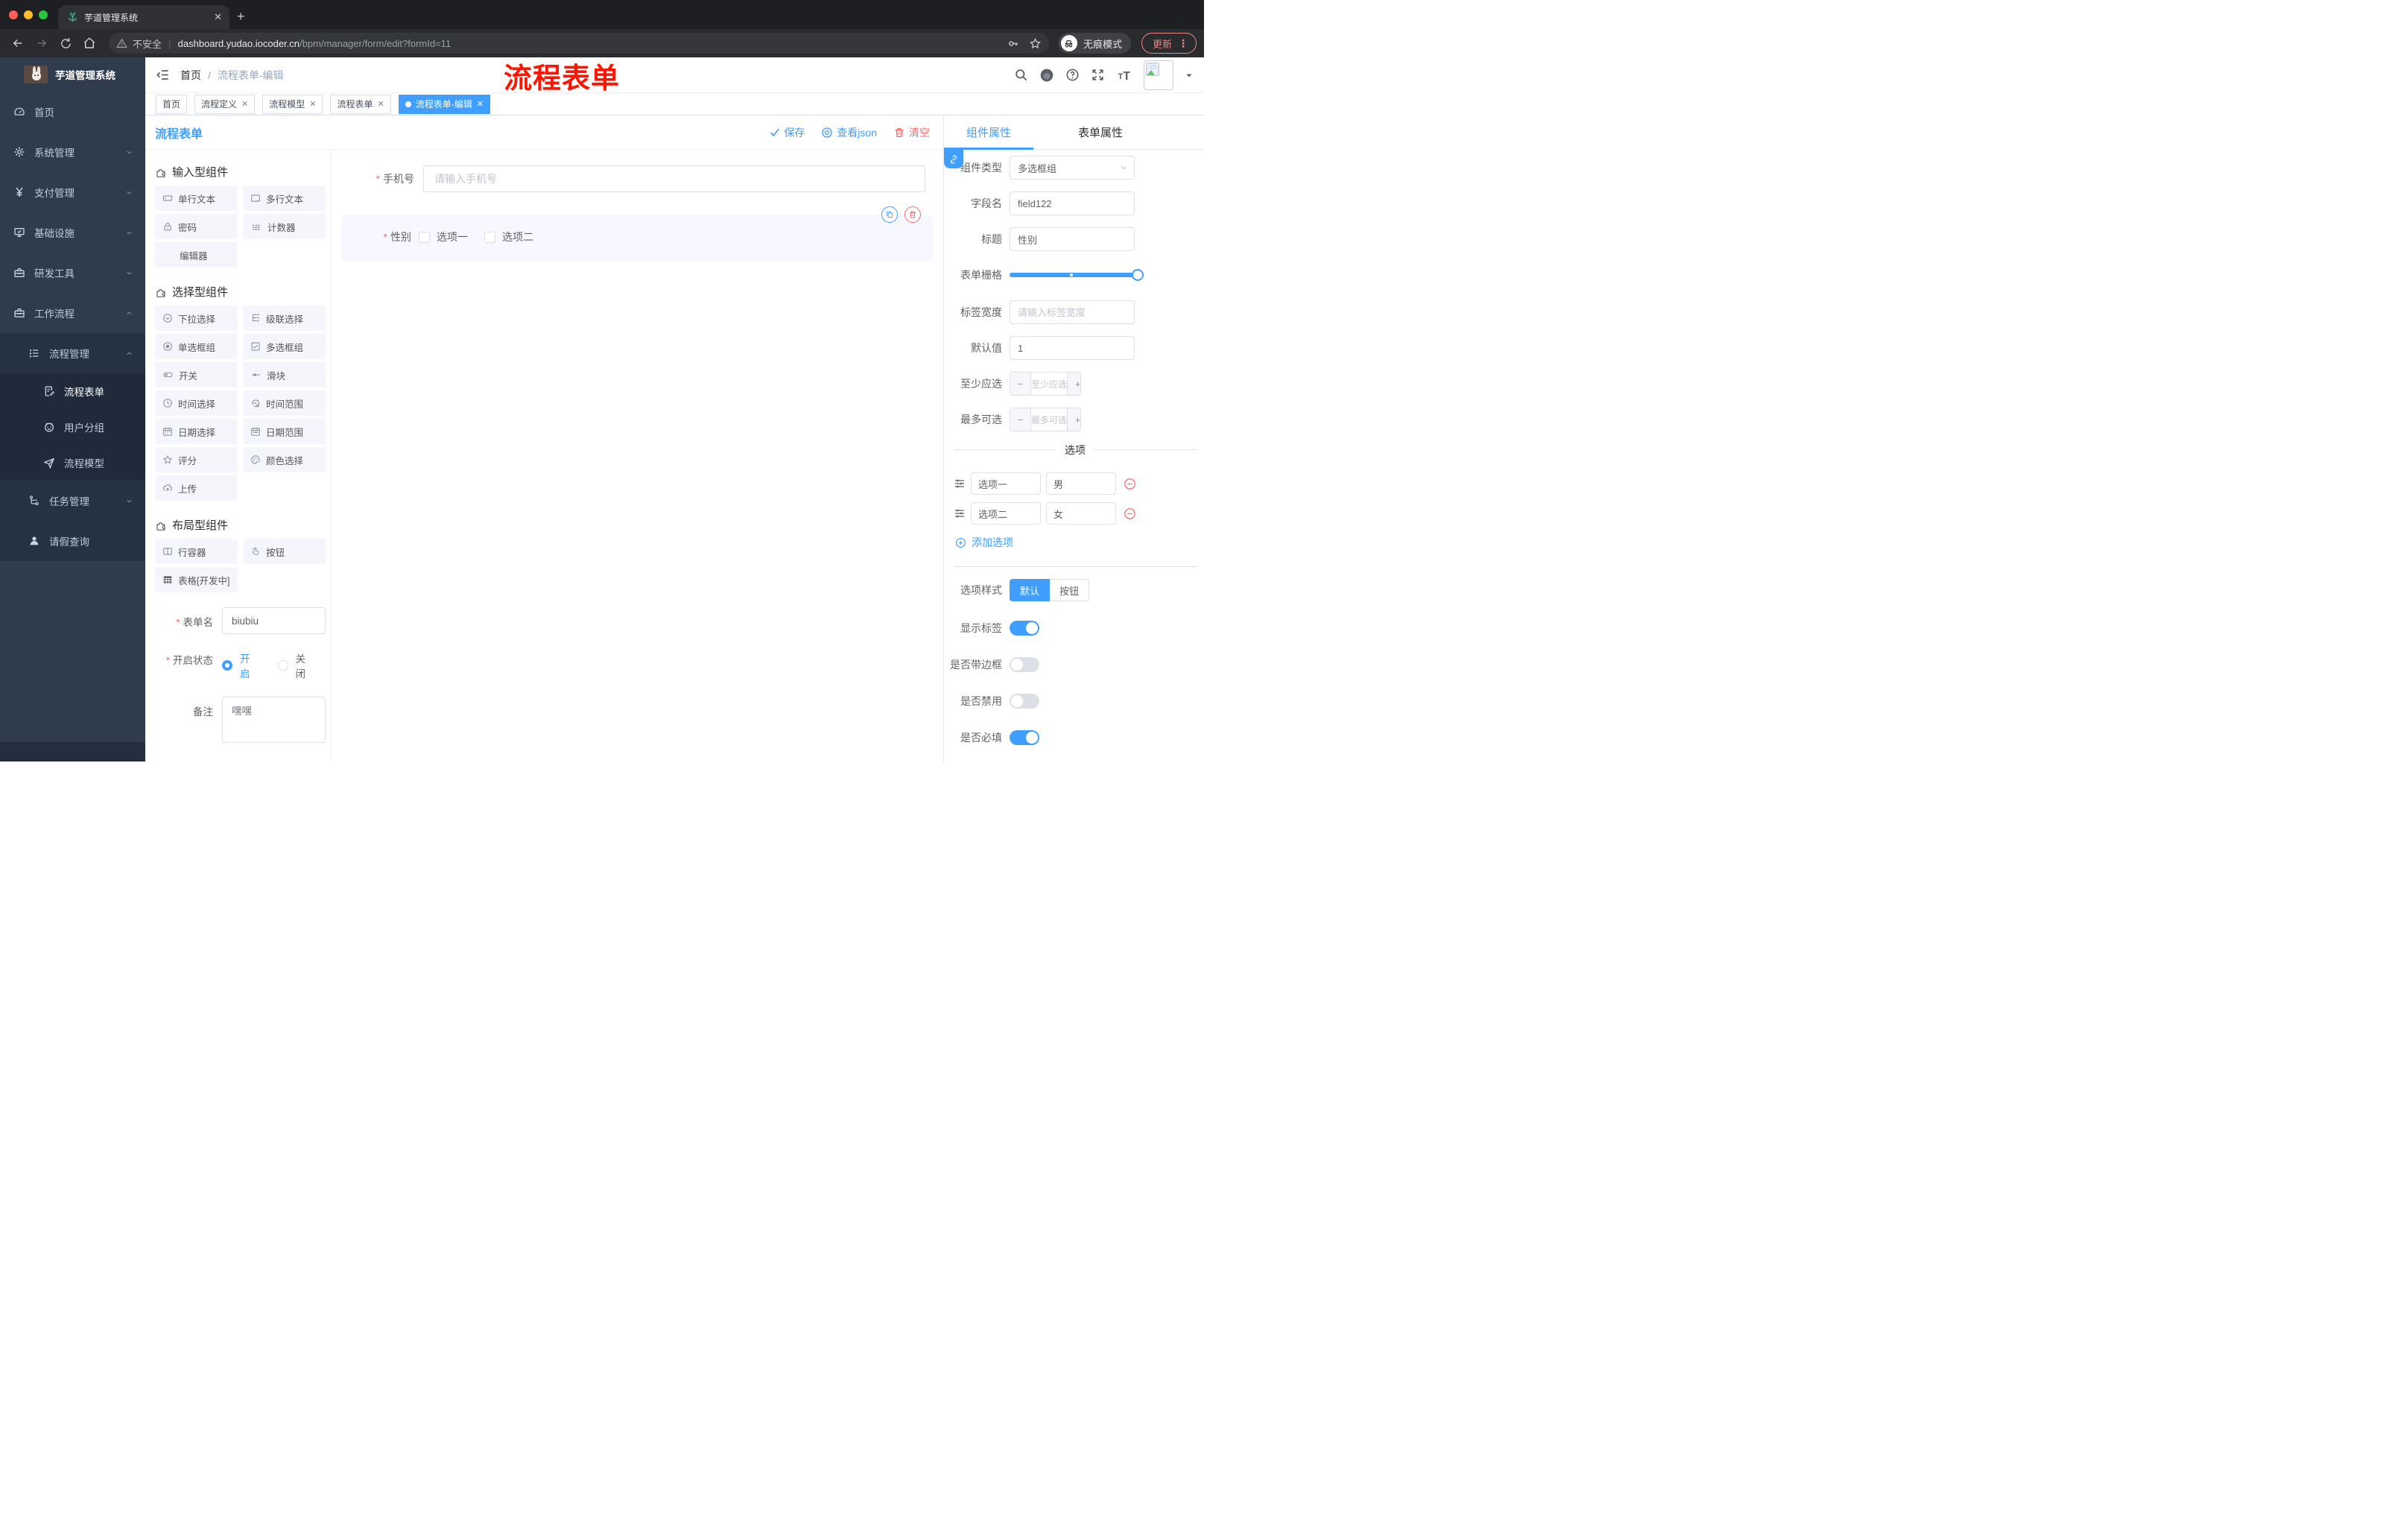  What do you see at coordinates (1072, 312) in the screenshot?
I see `label-width-input` at bounding box center [1072, 312].